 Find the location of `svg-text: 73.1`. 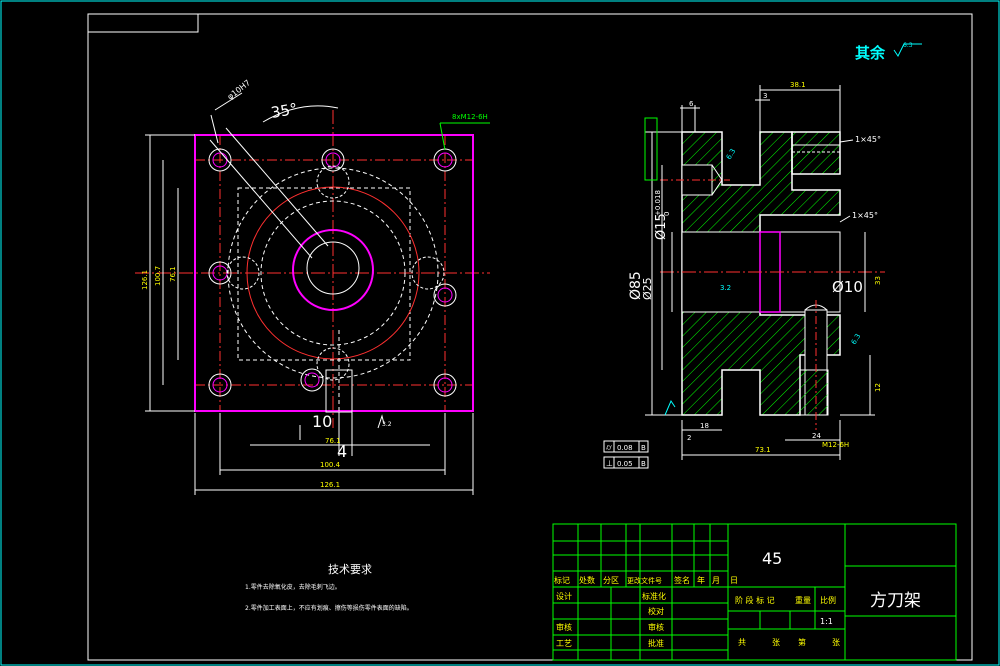

svg-text: 73.1 is located at coordinates (763, 450).